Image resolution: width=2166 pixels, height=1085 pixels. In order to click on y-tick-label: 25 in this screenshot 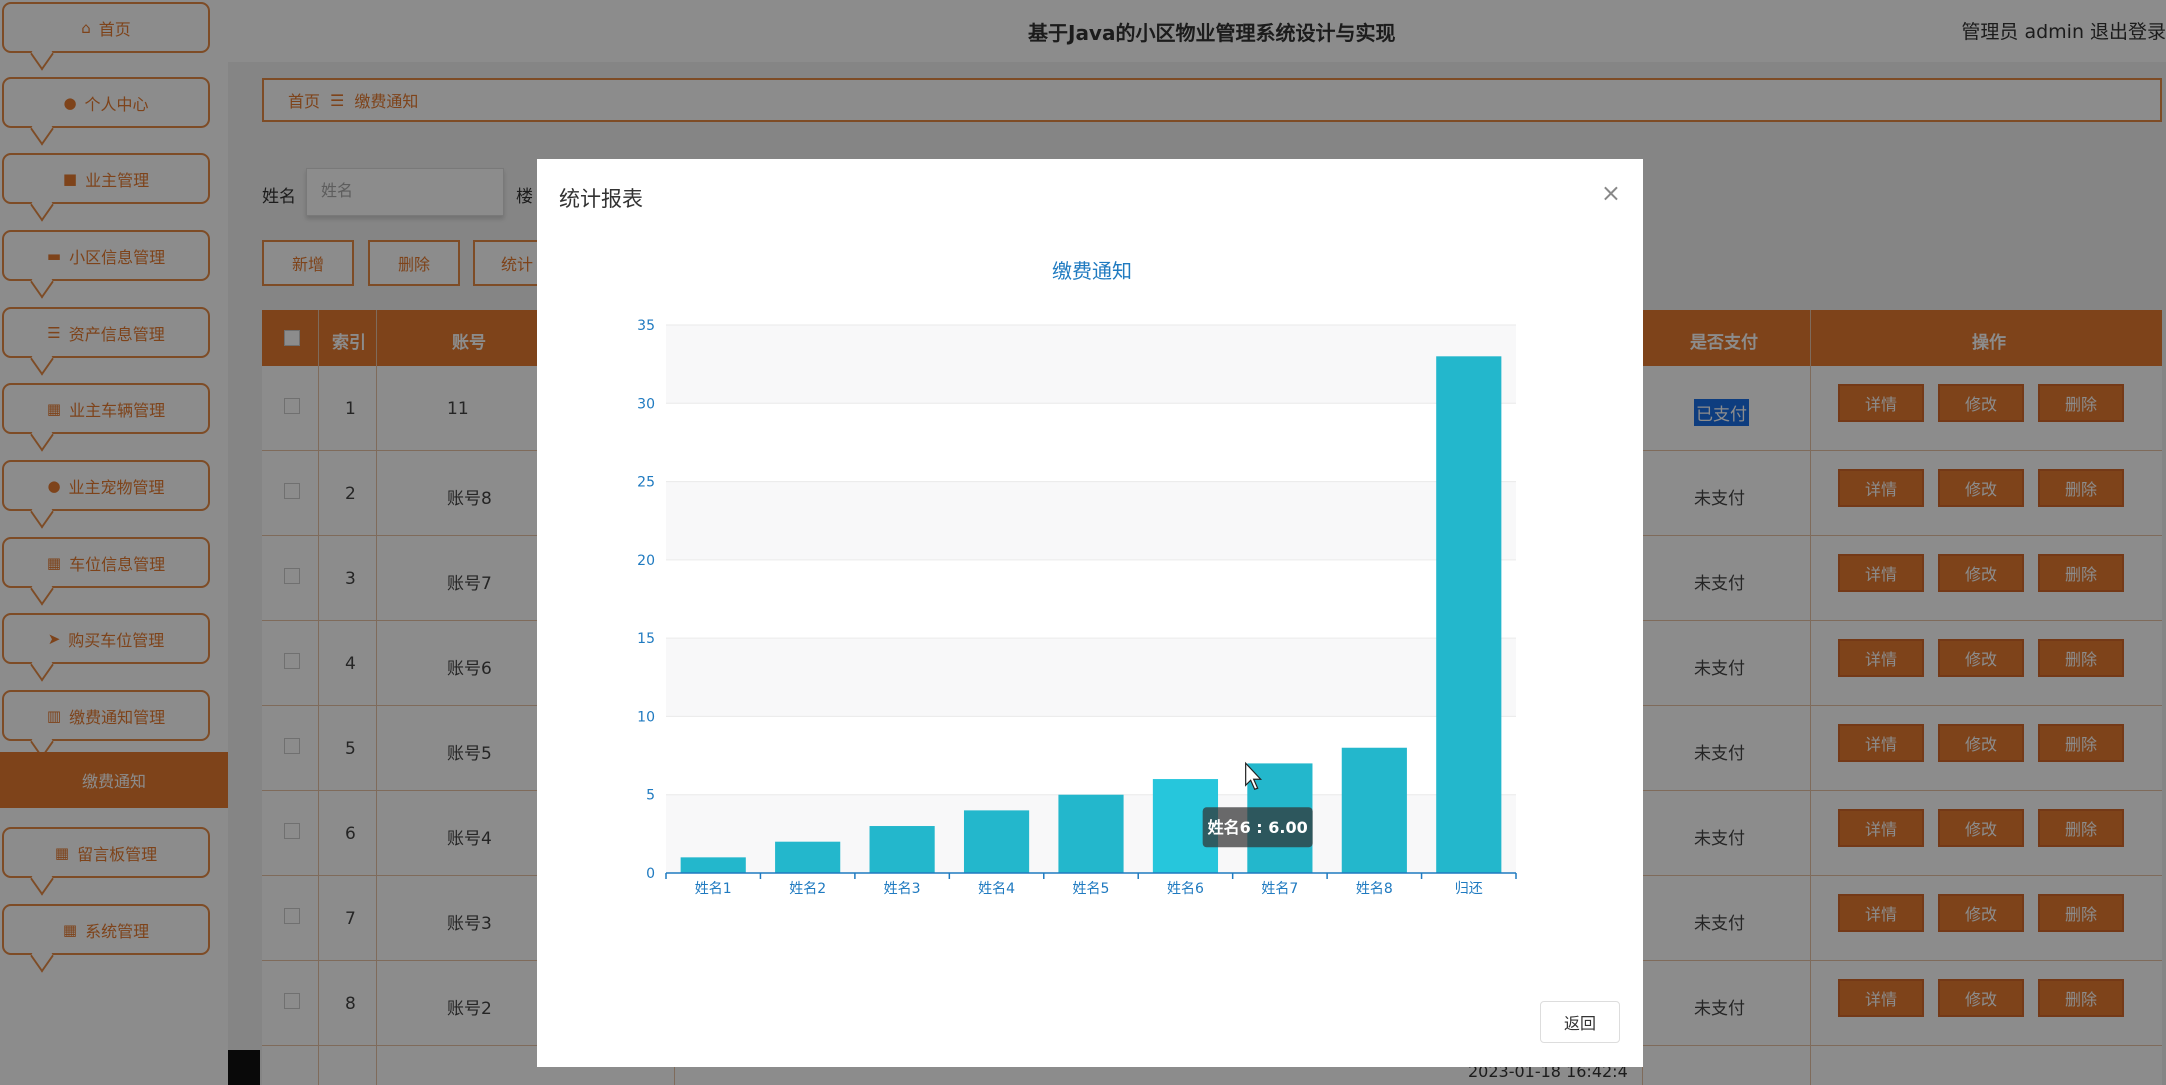, I will do `click(646, 483)`.